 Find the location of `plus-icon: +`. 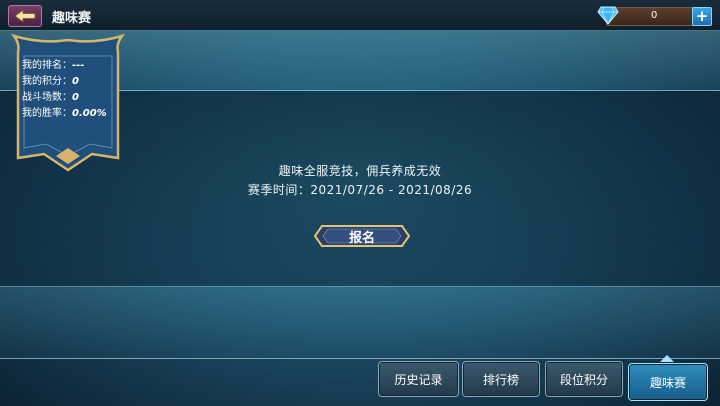

plus-icon: + is located at coordinates (702, 16).